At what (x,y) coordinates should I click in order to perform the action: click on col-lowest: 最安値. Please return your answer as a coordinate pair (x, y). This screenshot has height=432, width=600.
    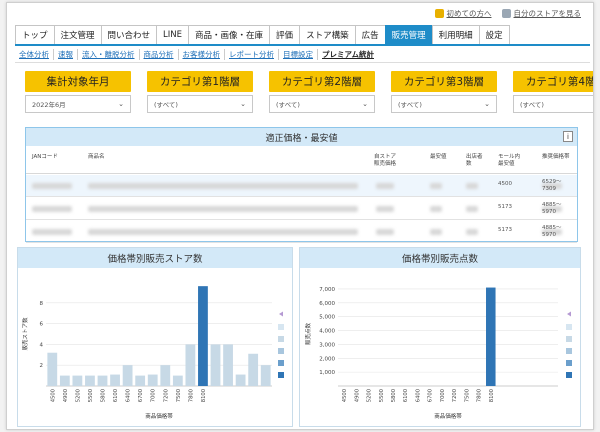
    Looking at the image, I should click on (438, 157).